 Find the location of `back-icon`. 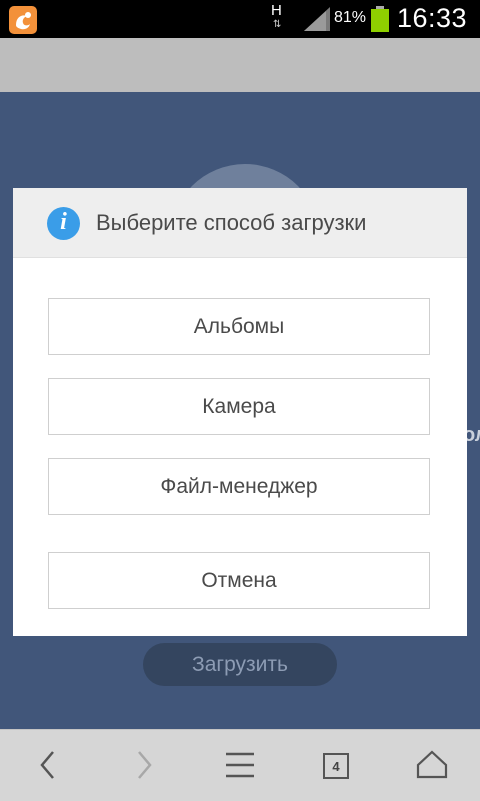

back-icon is located at coordinates (47, 765).